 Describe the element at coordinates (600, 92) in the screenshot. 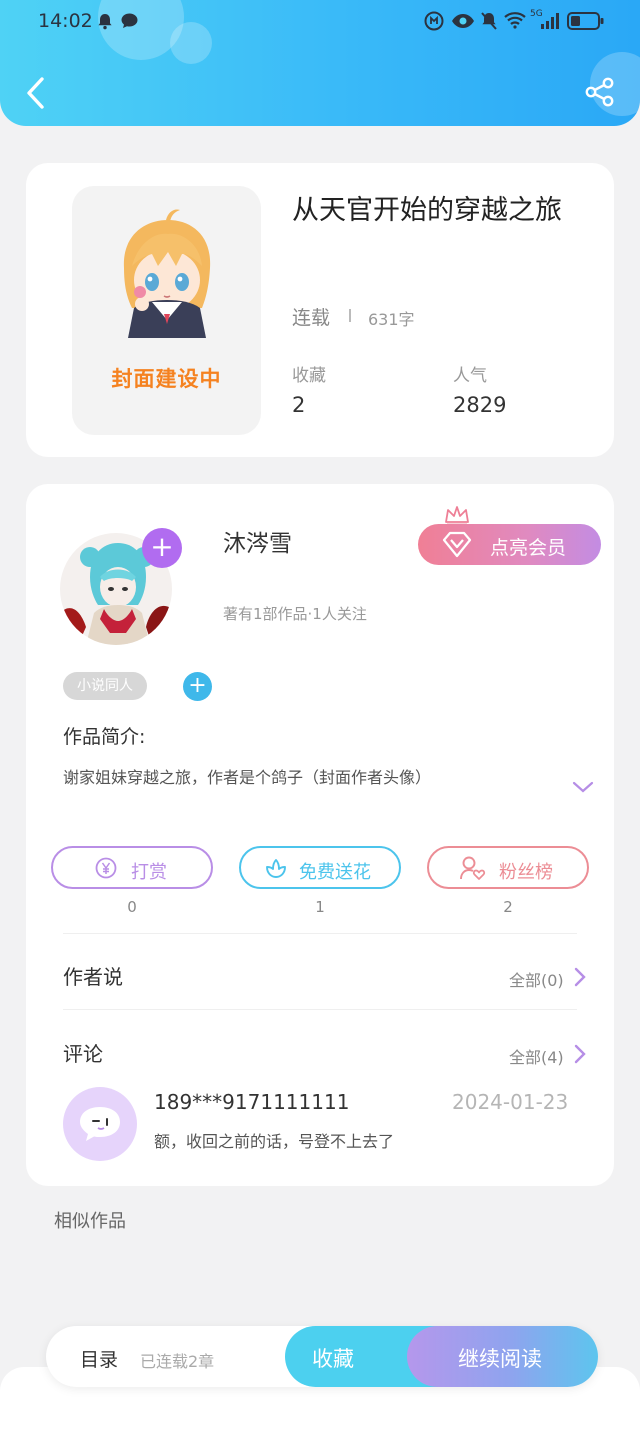

I see `share-icon` at that location.